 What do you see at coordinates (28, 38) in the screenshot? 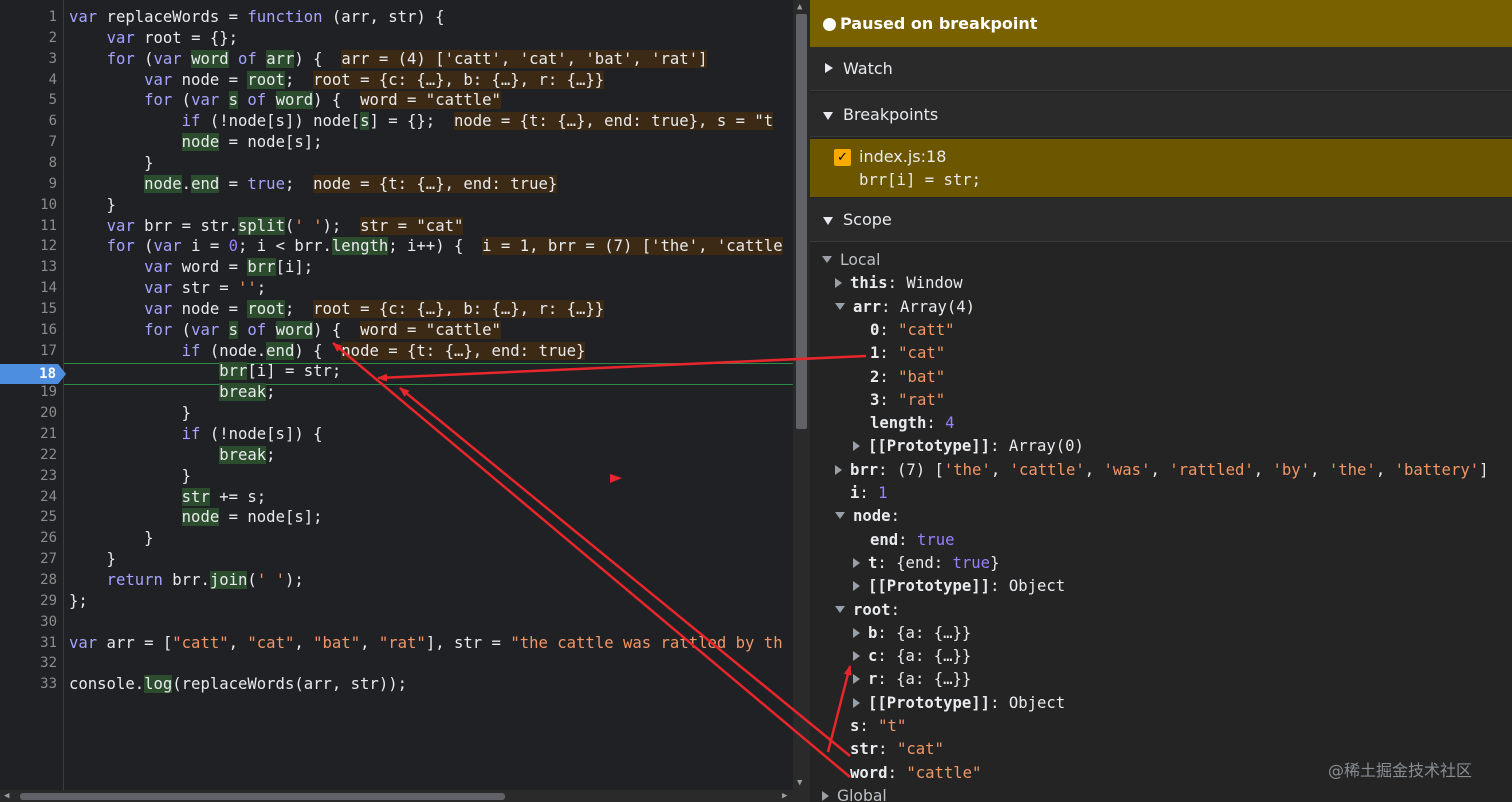
I see `line-number: 2` at bounding box center [28, 38].